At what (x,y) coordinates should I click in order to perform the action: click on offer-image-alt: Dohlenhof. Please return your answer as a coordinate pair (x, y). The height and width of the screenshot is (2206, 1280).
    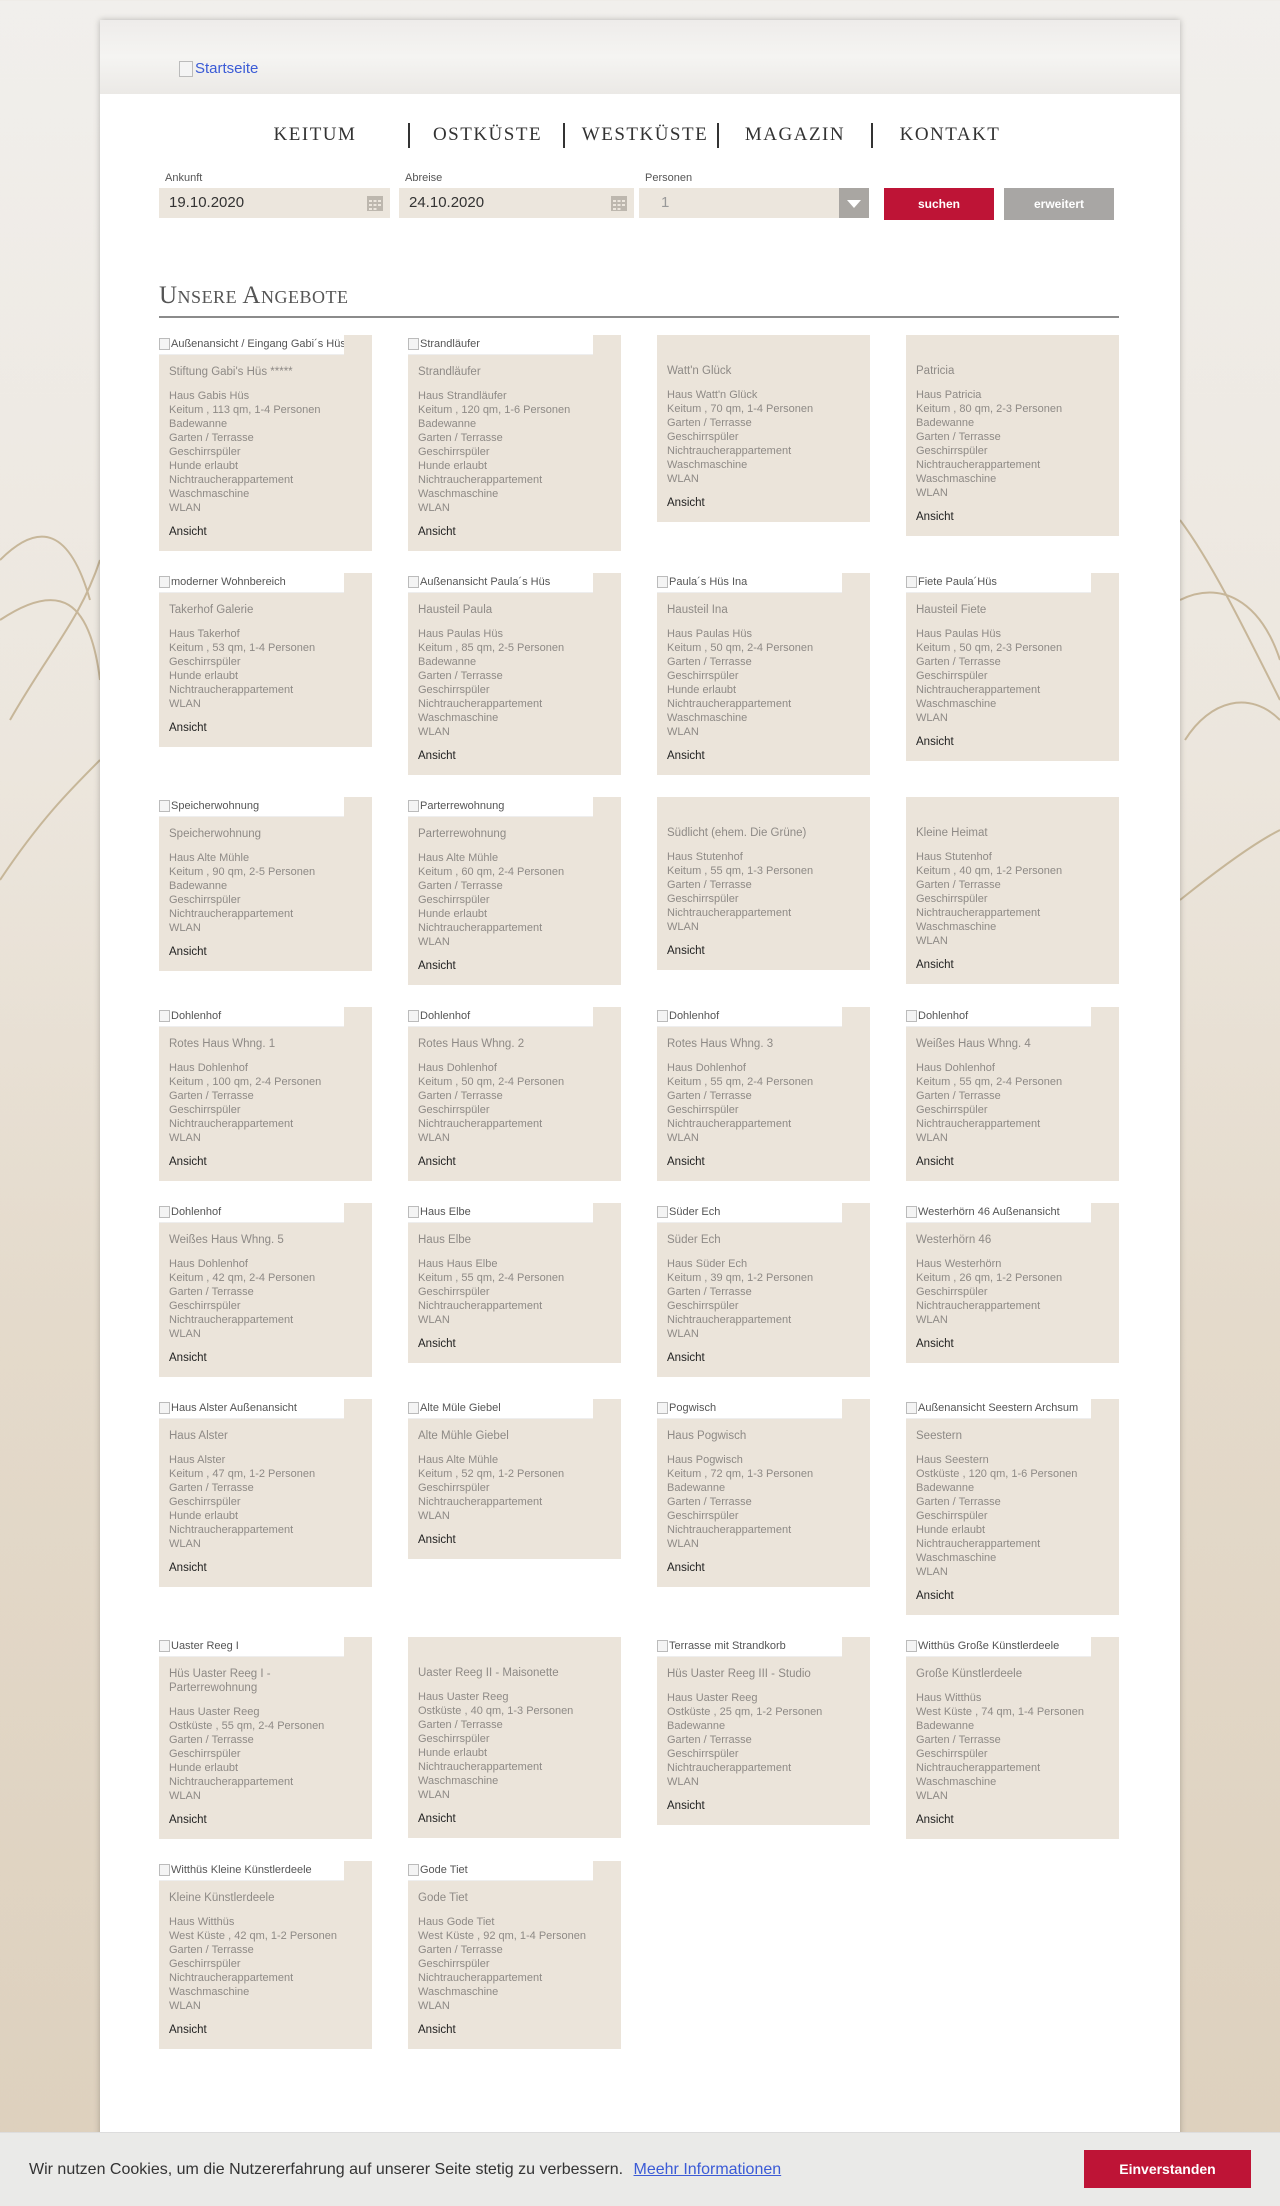
    Looking at the image, I should click on (196, 1016).